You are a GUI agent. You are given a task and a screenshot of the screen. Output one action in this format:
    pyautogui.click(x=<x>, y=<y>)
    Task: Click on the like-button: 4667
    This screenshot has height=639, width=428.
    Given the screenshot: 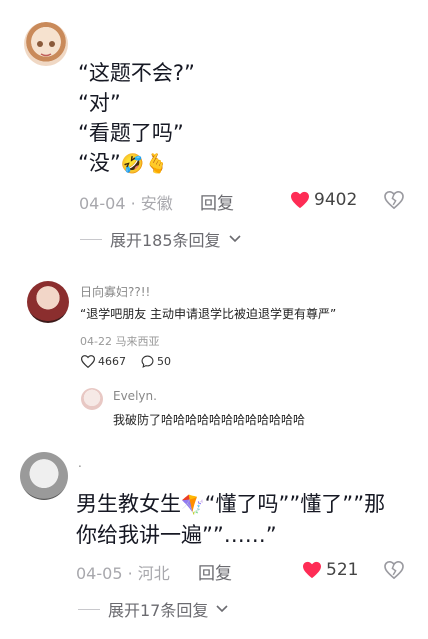 What is the action you would take?
    pyautogui.click(x=103, y=361)
    